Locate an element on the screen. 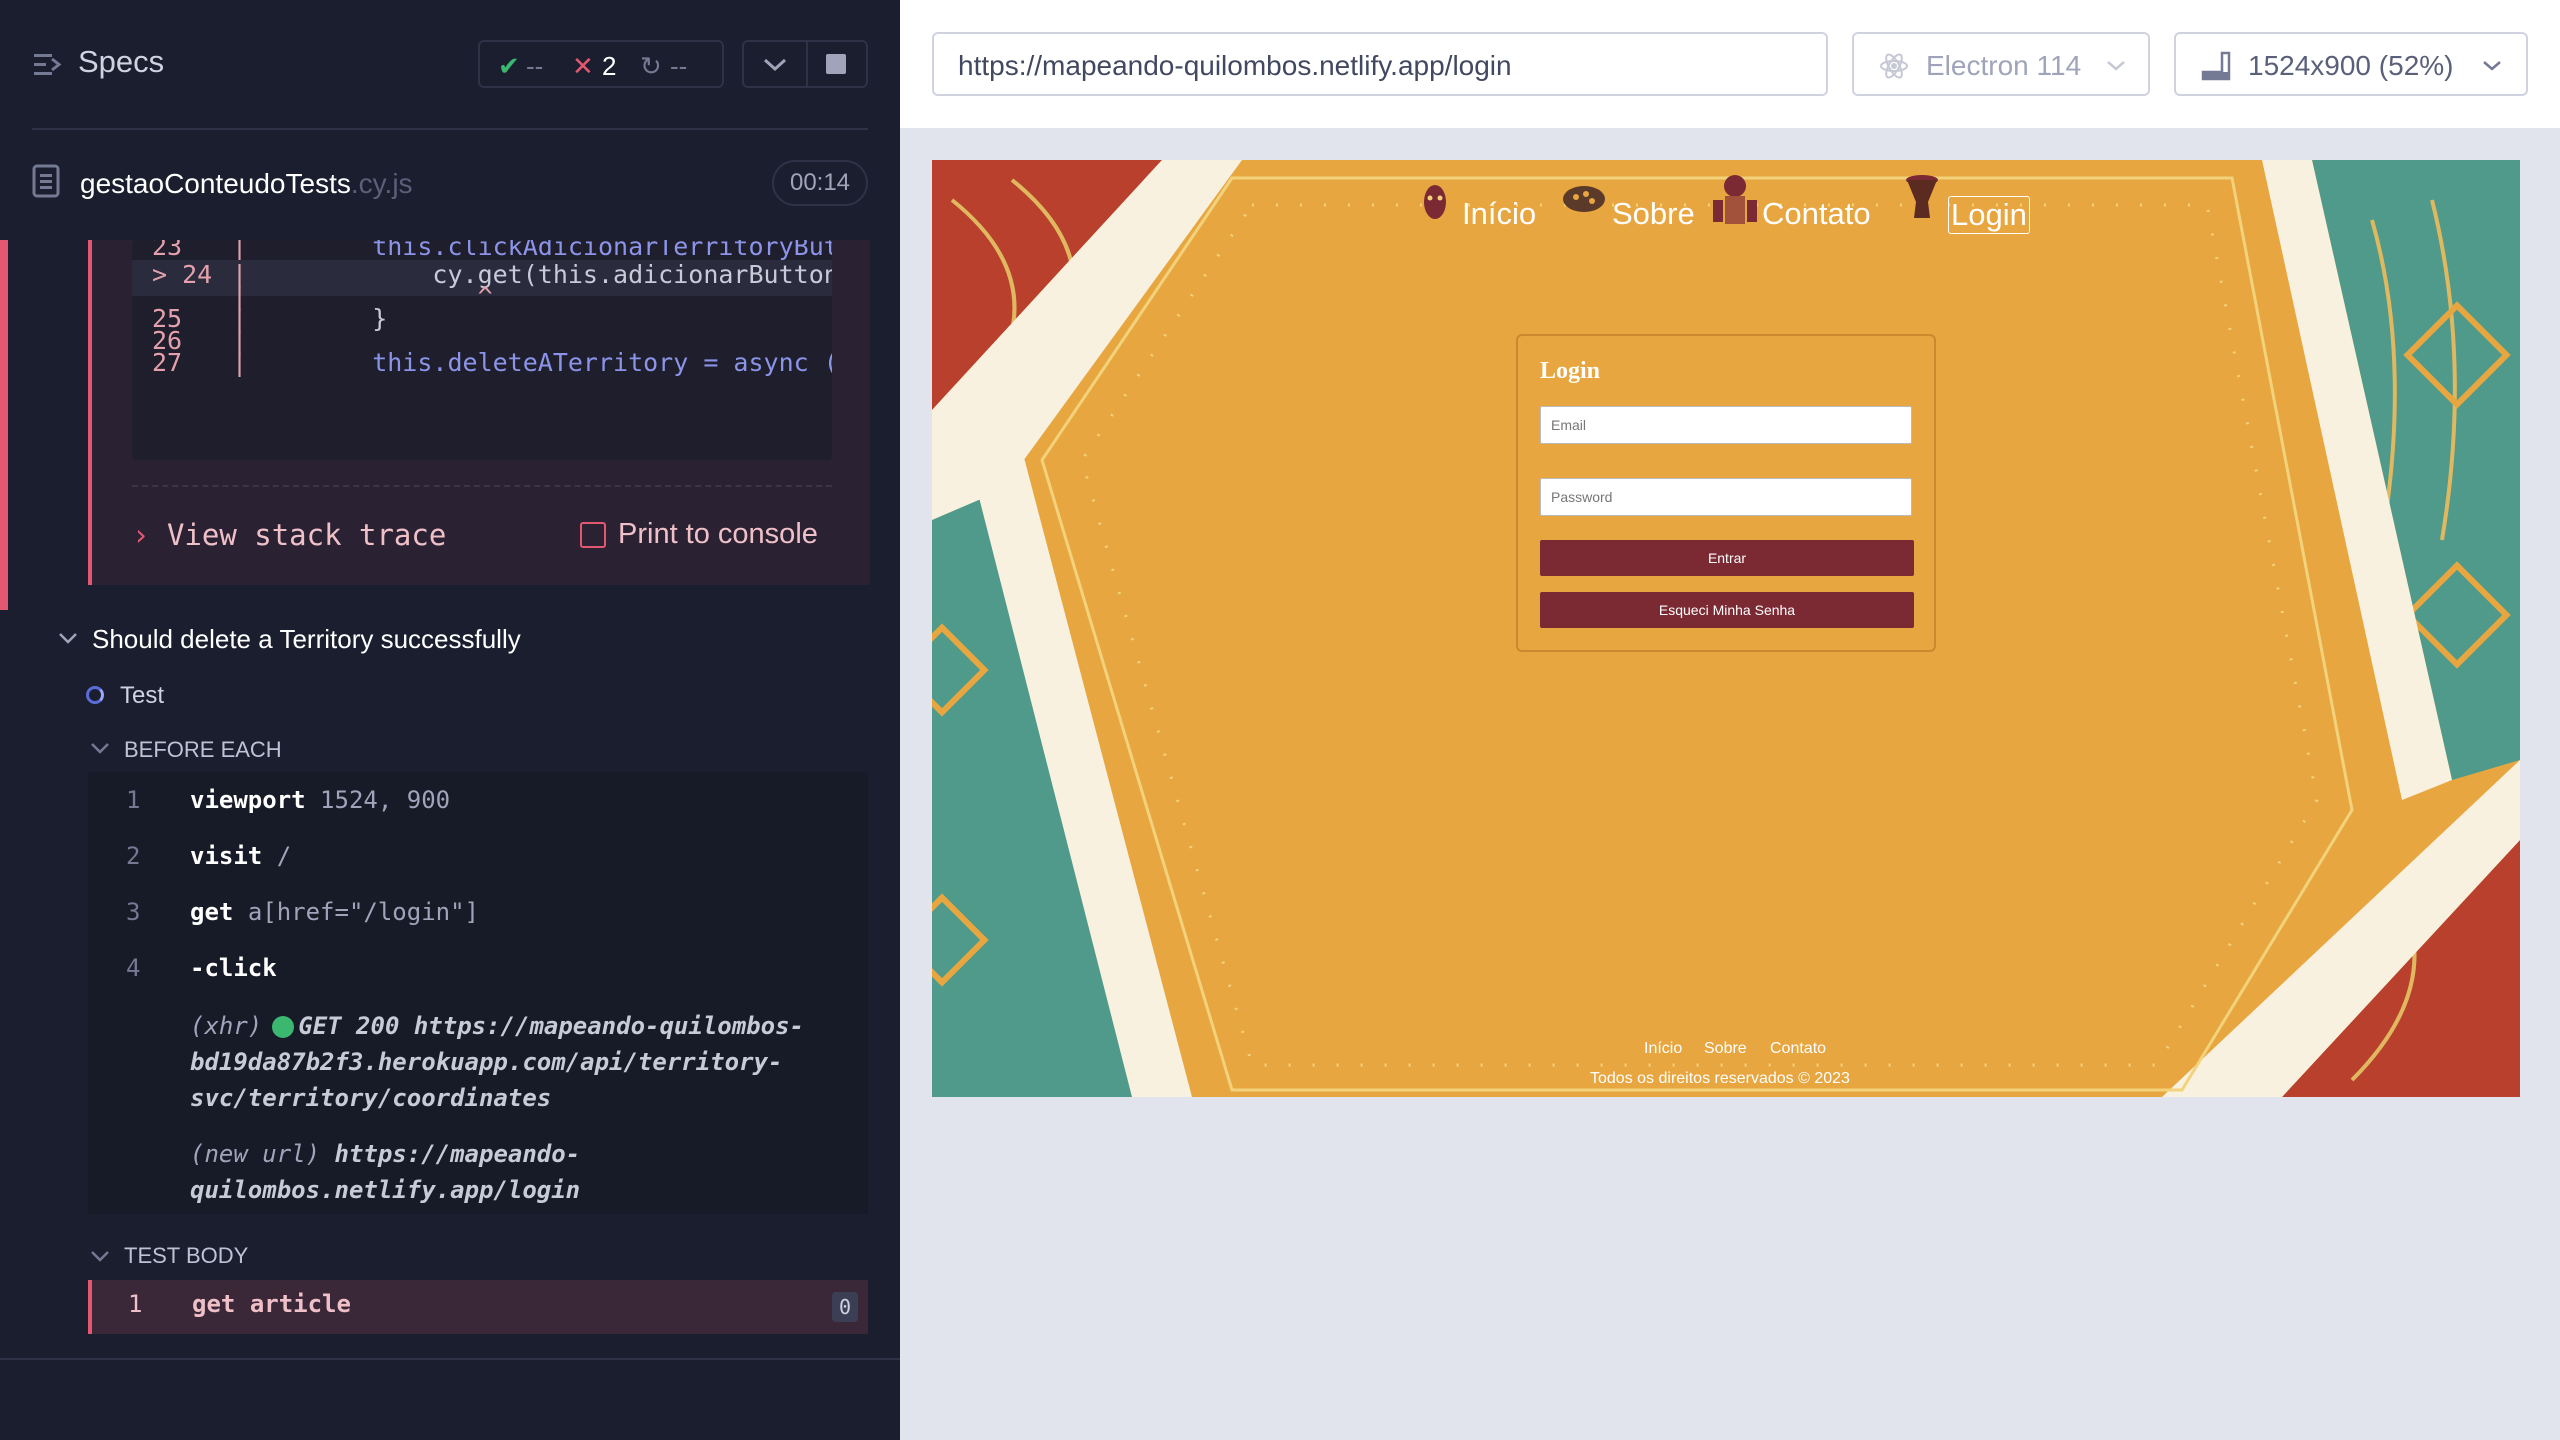 Image resolution: width=2560 pixels, height=1440 pixels. specs-label: Specs is located at coordinates (121, 62).